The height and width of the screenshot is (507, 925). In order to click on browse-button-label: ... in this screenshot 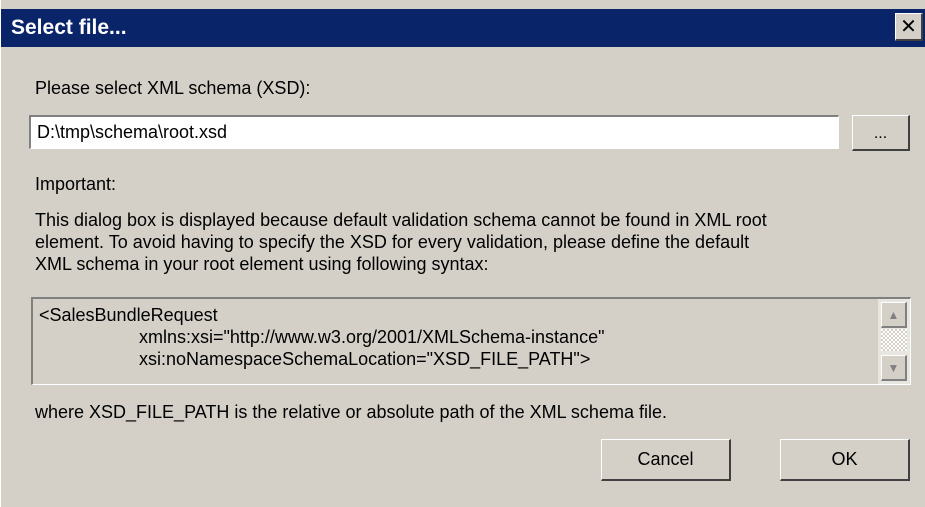, I will do `click(880, 133)`.